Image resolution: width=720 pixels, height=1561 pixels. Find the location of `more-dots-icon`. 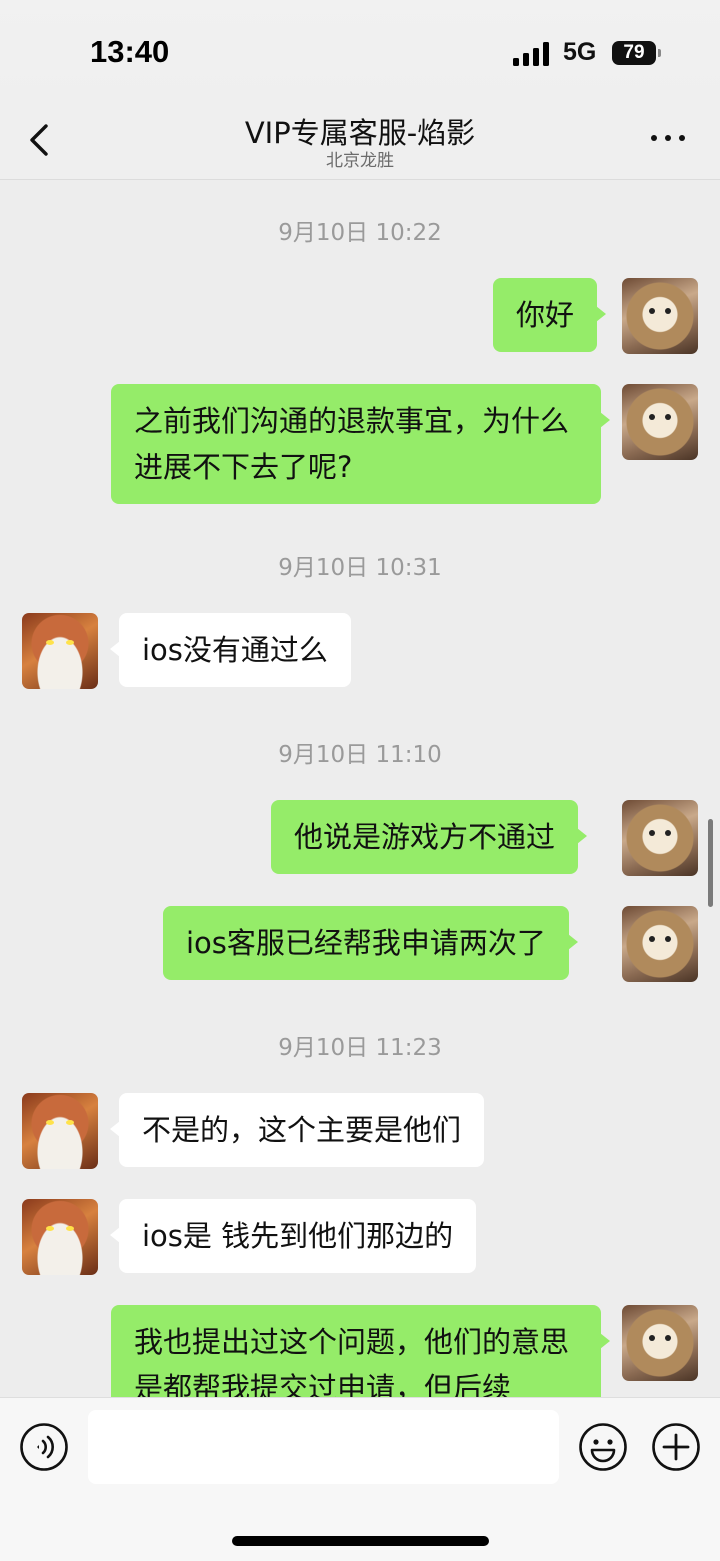

more-dots-icon is located at coordinates (668, 138).